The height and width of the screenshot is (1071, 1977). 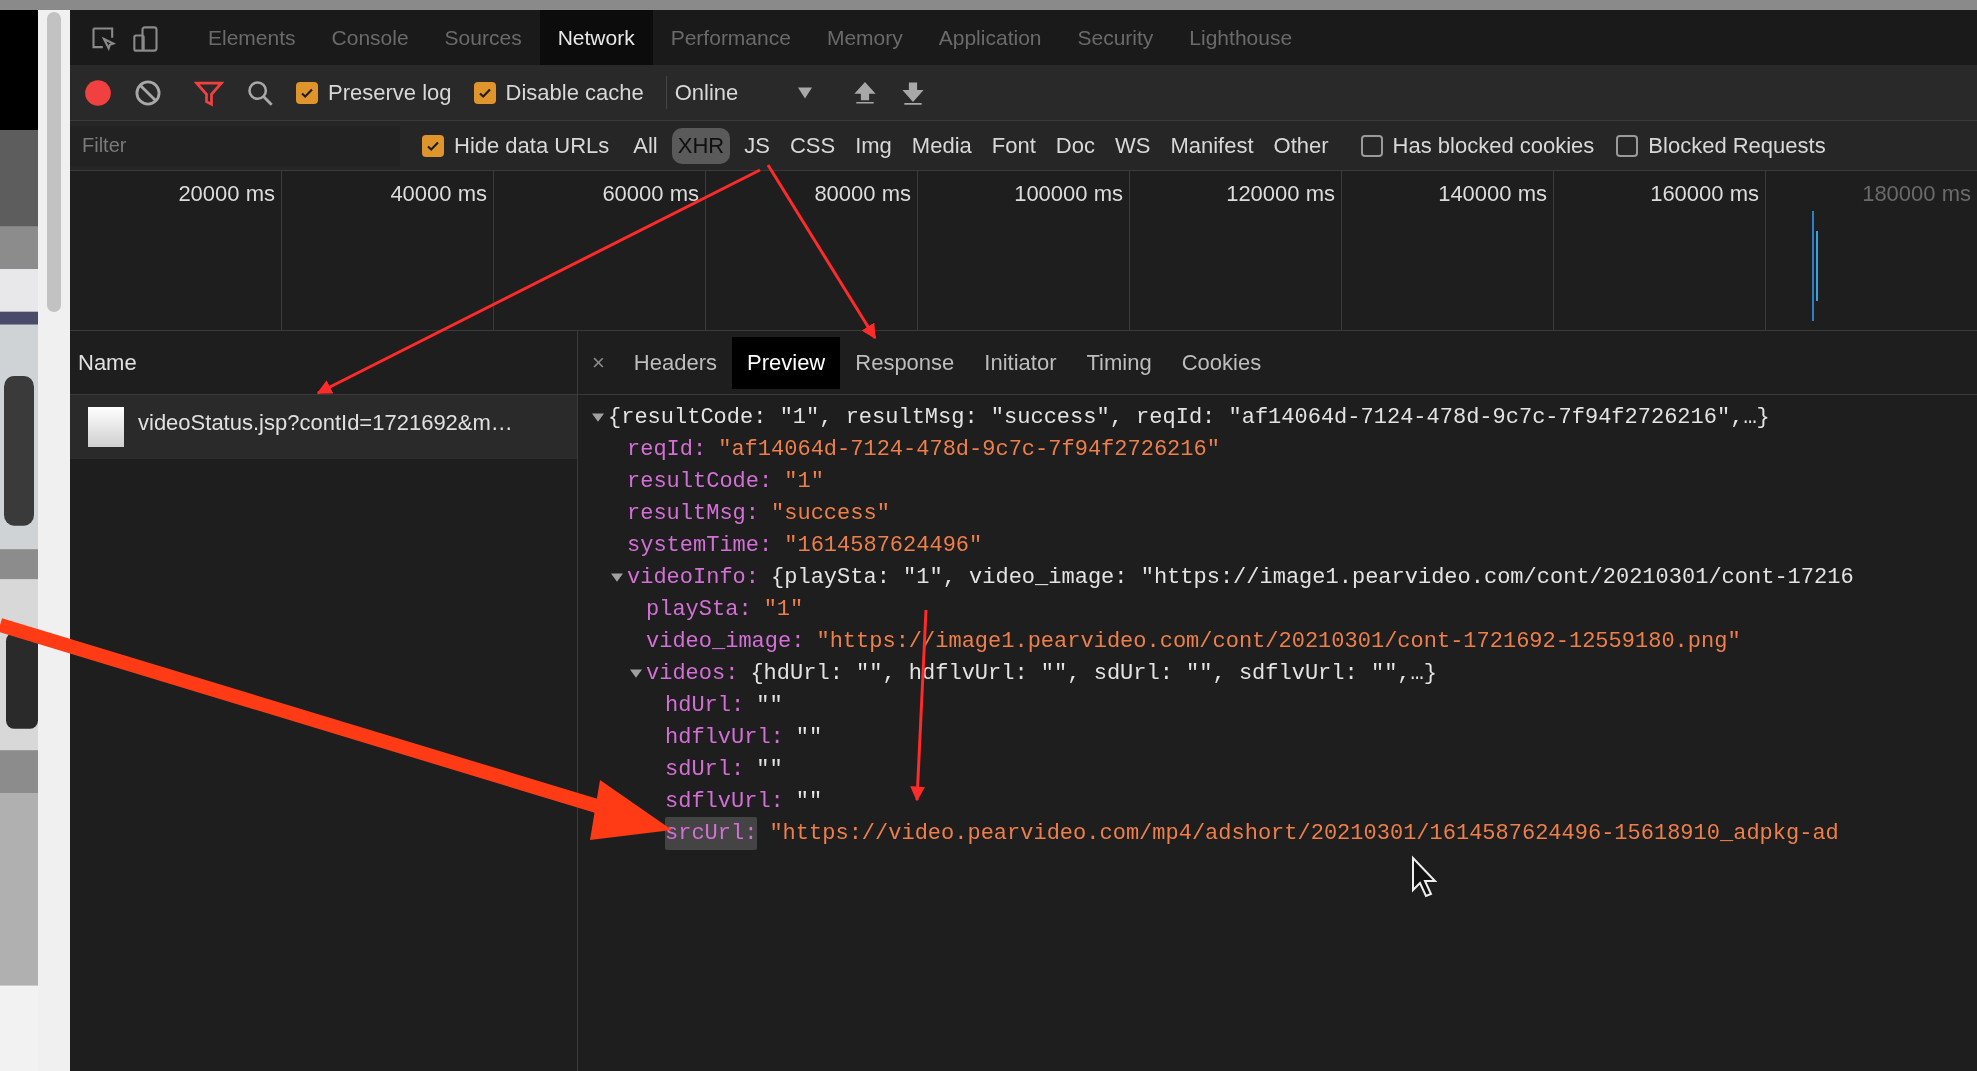 I want to click on time-tick-label: 20000 ms, so click(x=226, y=194).